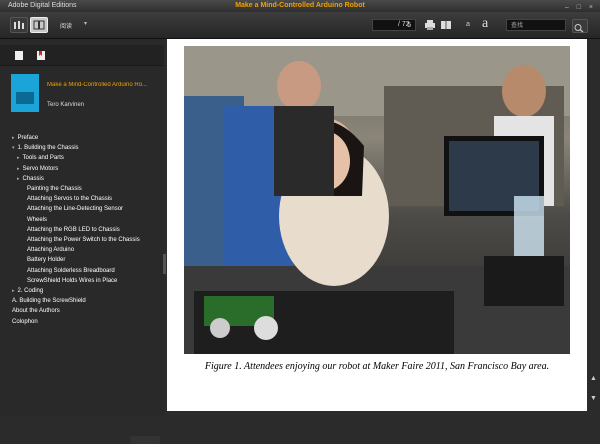  I want to click on toc-item-label: Colophon, so click(25, 321).